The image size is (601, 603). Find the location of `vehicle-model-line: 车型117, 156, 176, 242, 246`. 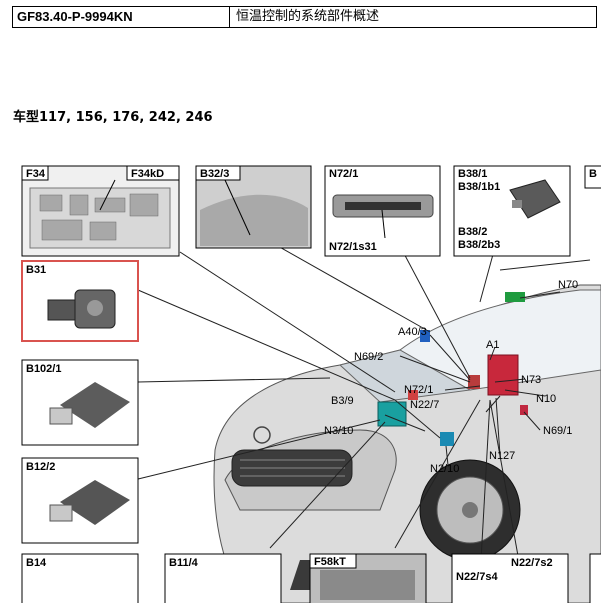

vehicle-model-line: 车型117, 156, 176, 242, 246 is located at coordinates (113, 117).